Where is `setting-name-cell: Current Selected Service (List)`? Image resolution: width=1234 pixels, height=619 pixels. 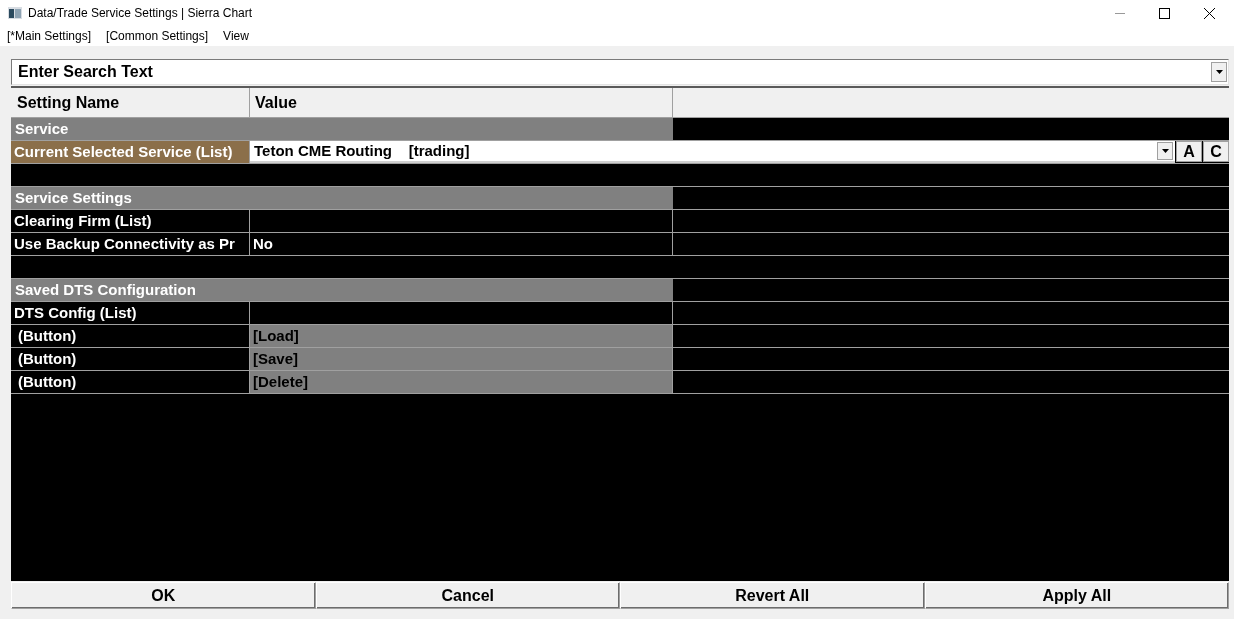
setting-name-cell: Current Selected Service (List) is located at coordinates (130, 152).